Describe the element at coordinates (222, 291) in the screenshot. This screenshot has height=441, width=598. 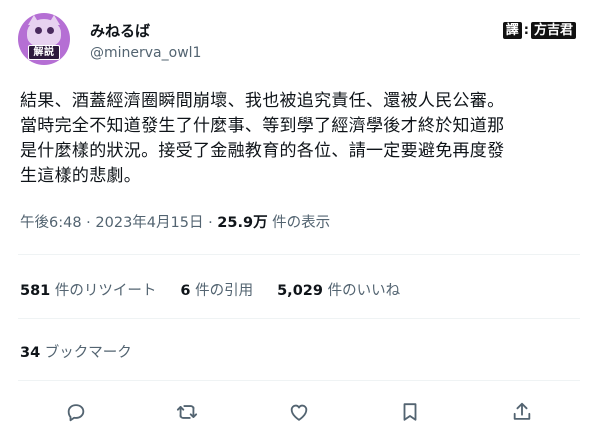
I see `quotes-label: 件の引用` at that location.